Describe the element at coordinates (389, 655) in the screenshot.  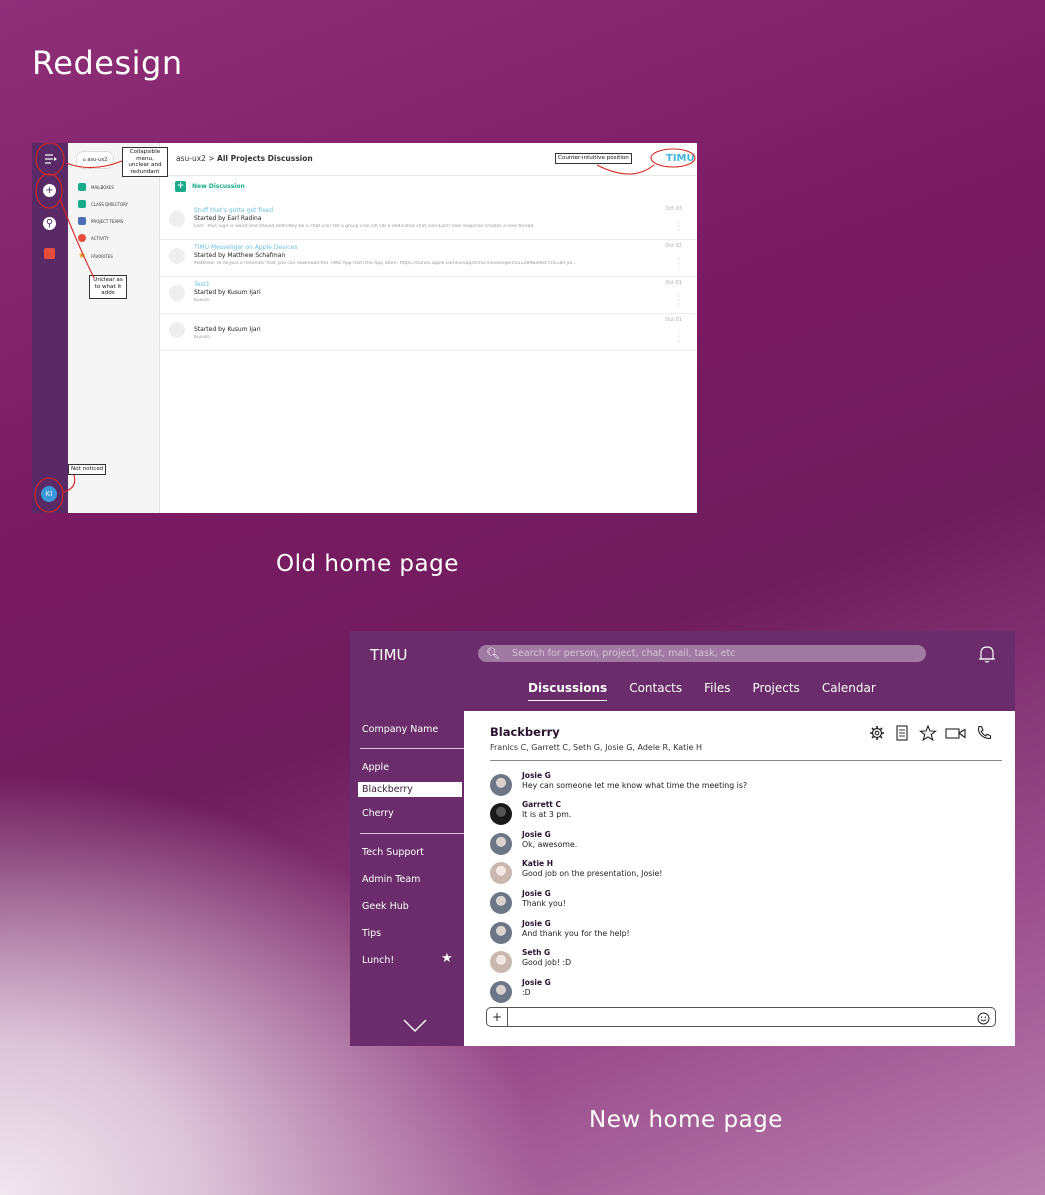
I see `brand-logo: TIMU` at that location.